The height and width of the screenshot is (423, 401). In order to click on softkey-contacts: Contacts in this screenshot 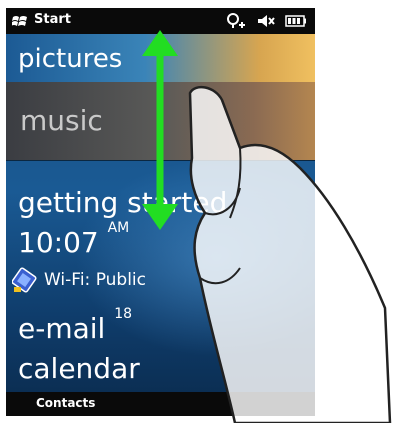, I will do `click(65, 403)`.